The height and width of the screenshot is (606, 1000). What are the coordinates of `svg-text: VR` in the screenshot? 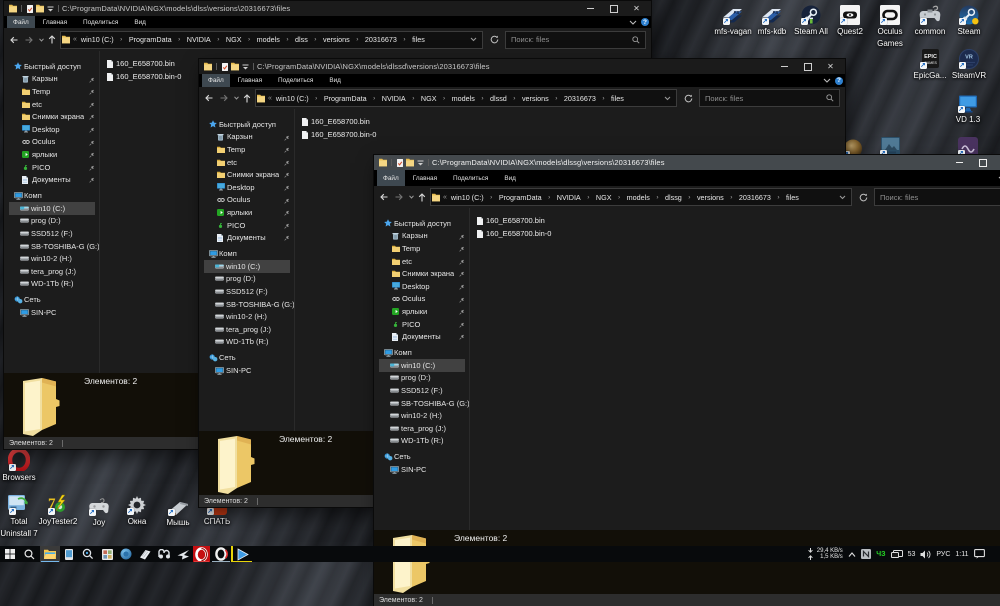 It's located at (969, 58).